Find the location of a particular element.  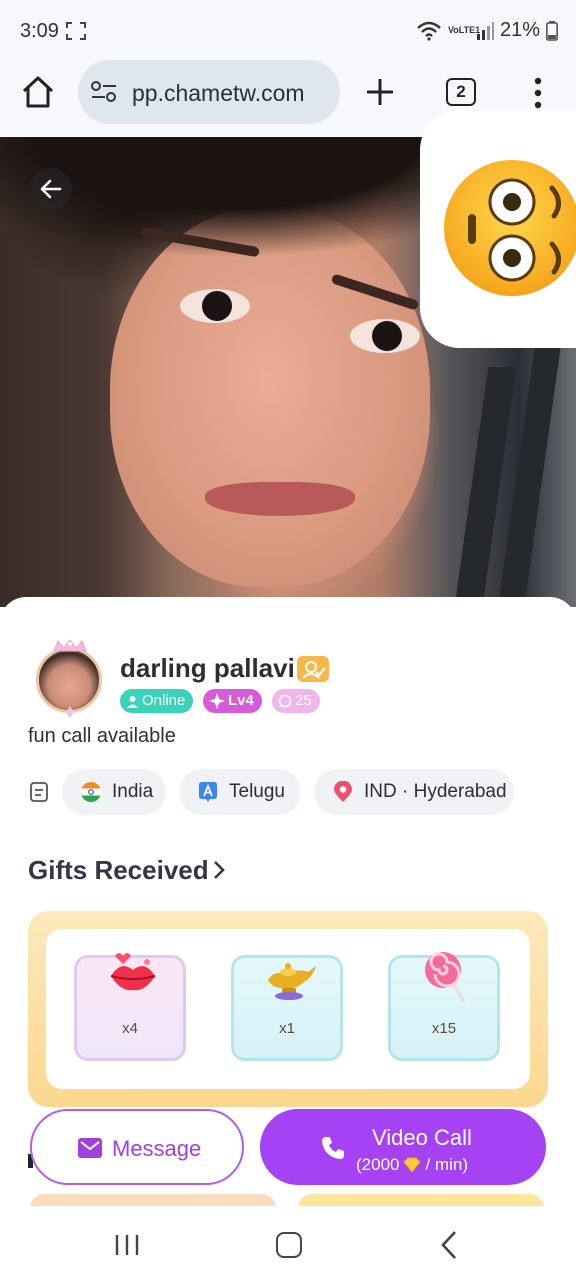

tab-switcher-button: 2 is located at coordinates (461, 92).